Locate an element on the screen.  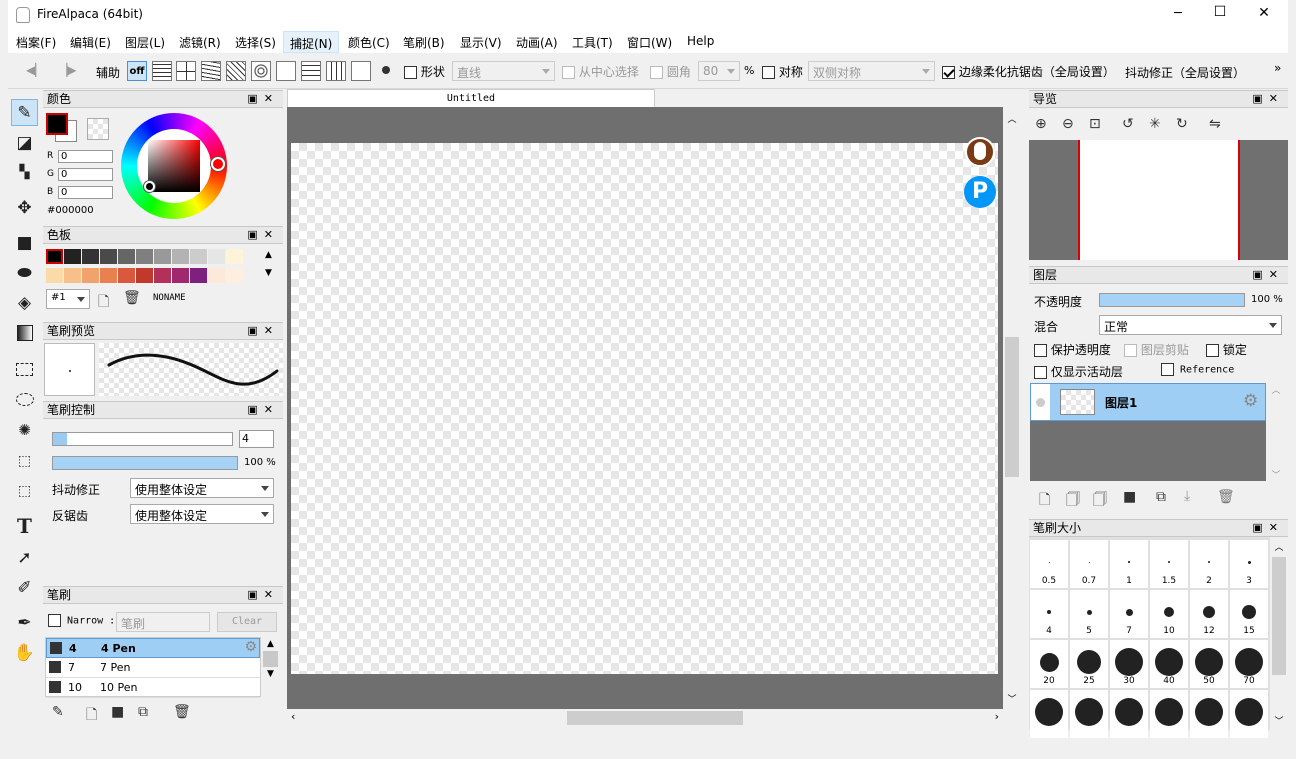
antialias-select: 使用整体设定 is located at coordinates (202, 514).